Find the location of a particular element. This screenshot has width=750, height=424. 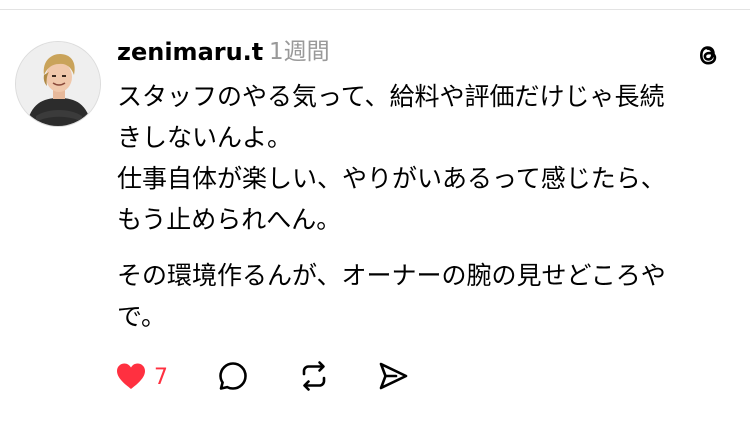

post-text-line: その環境作るんが、オーナーの腕の見せどころや is located at coordinates (391, 275).